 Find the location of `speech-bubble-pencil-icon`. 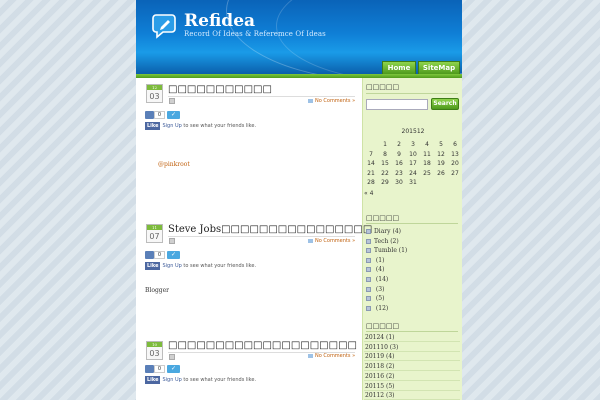

speech-bubble-pencil-icon is located at coordinates (165, 26).